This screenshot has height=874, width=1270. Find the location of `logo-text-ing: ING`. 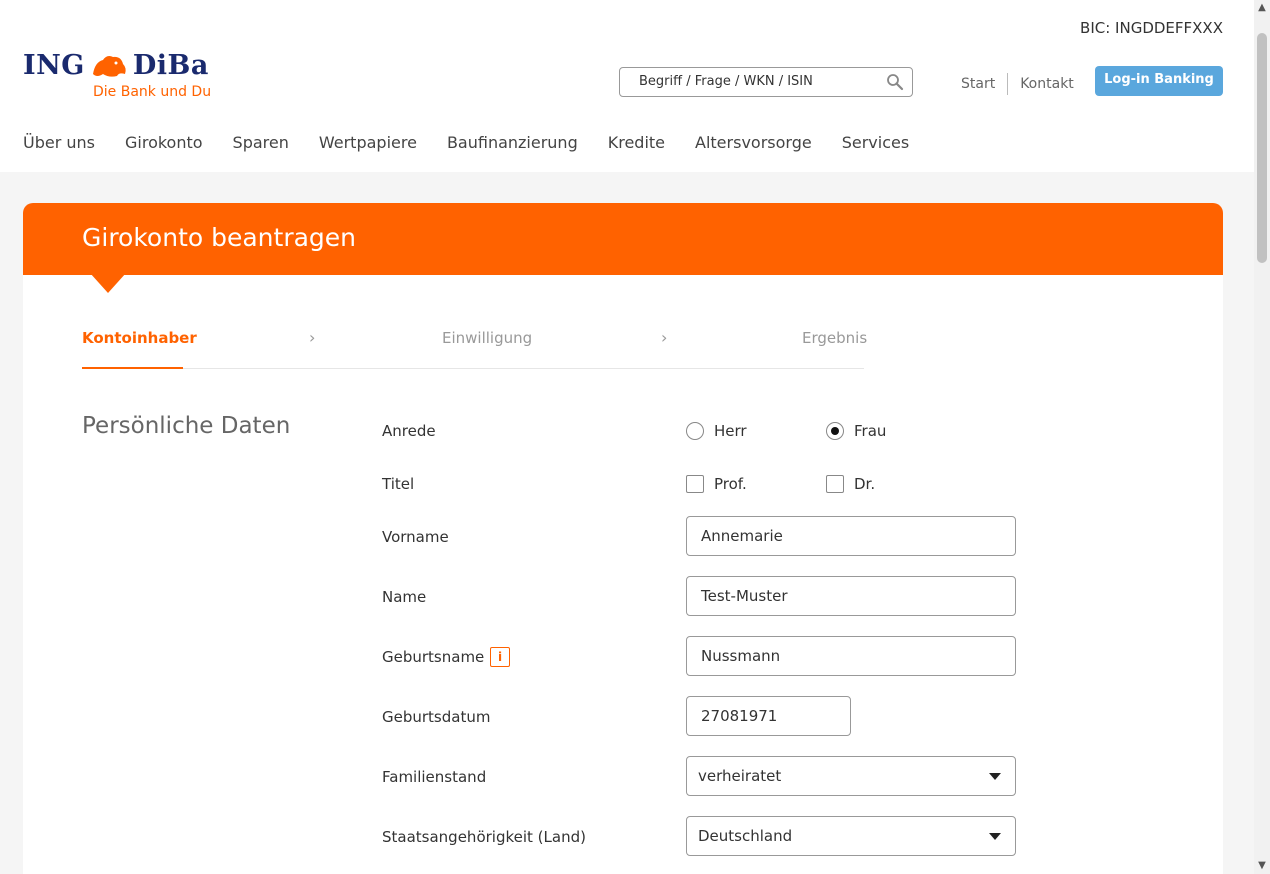

logo-text-ing: ING is located at coordinates (54, 65).